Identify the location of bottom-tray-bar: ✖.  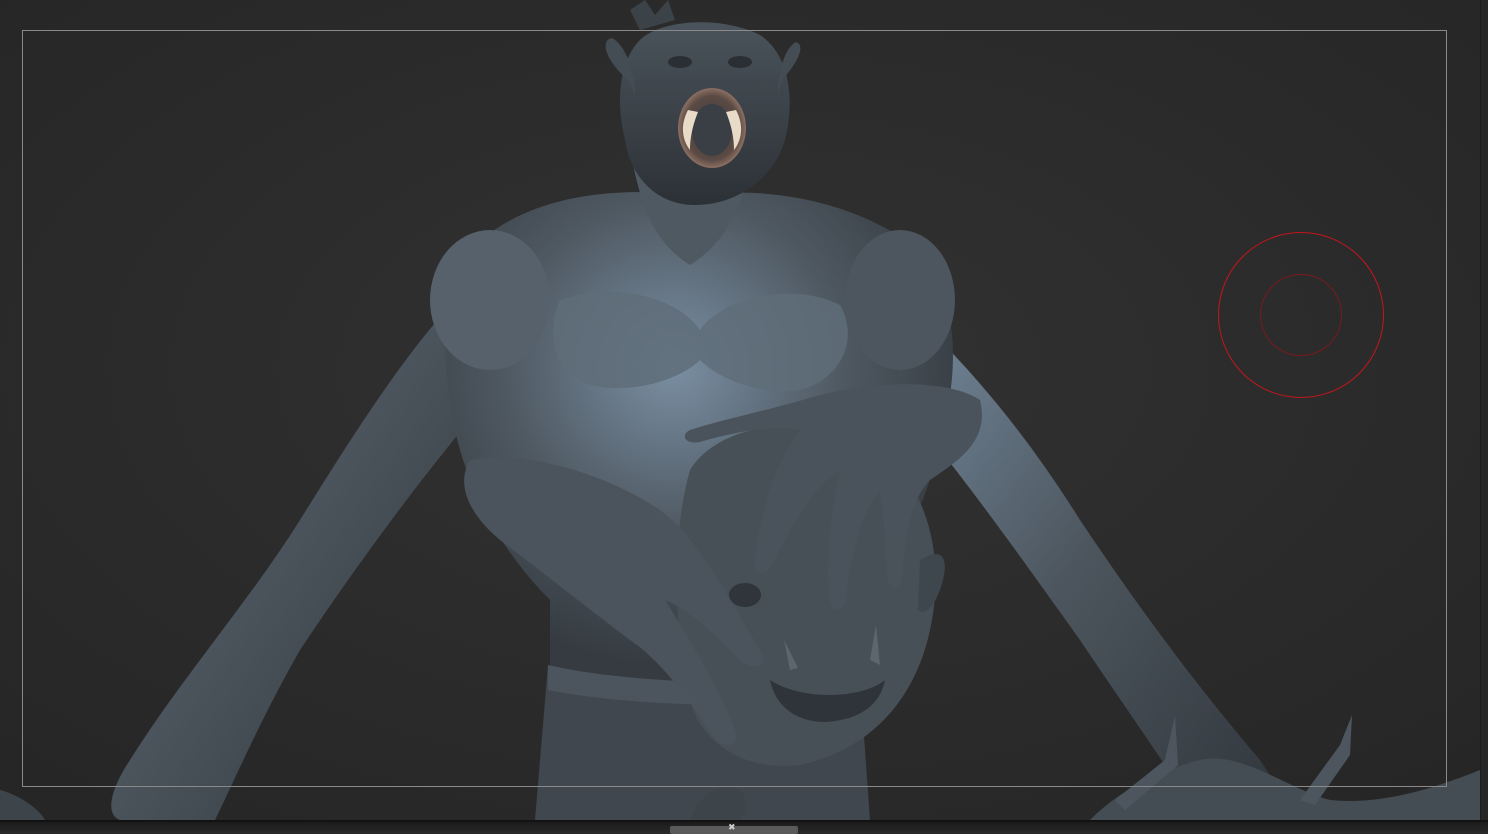
(744, 827).